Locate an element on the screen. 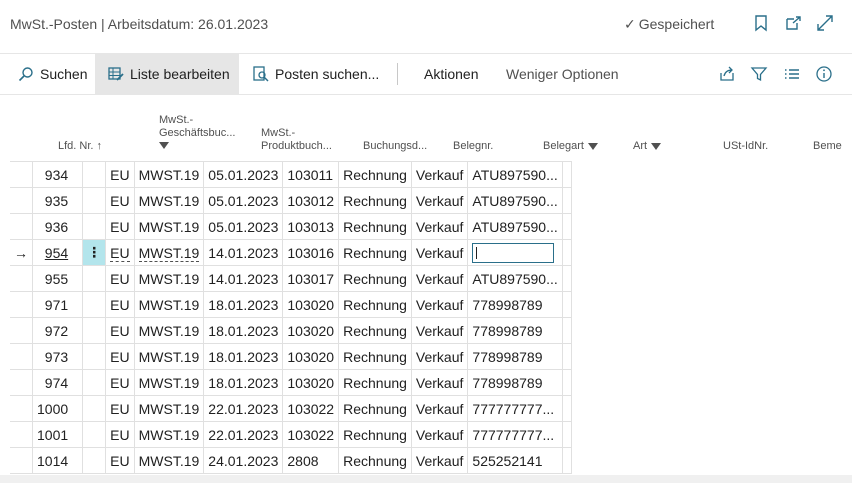 The width and height of the screenshot is (852, 483). entry-no-cell: 1001 is located at coordinates (57, 434).